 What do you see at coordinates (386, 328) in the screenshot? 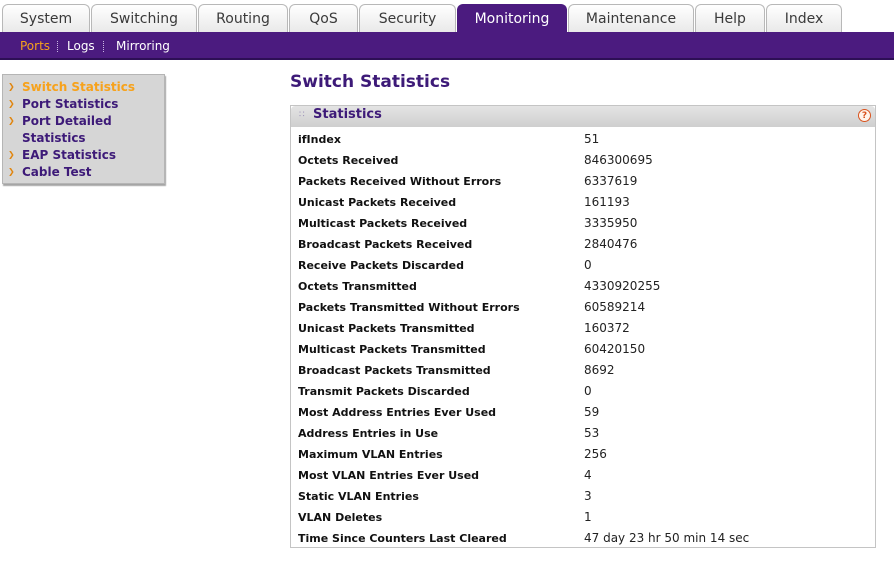
I see `stat-label: Unicast Packets Transmitted` at bounding box center [386, 328].